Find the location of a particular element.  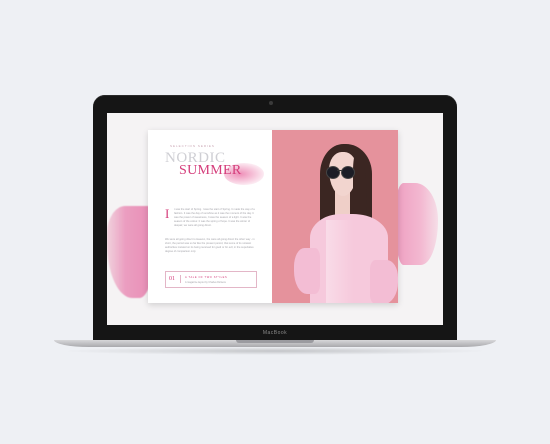

dropcap: I is located at coordinates (167, 213).